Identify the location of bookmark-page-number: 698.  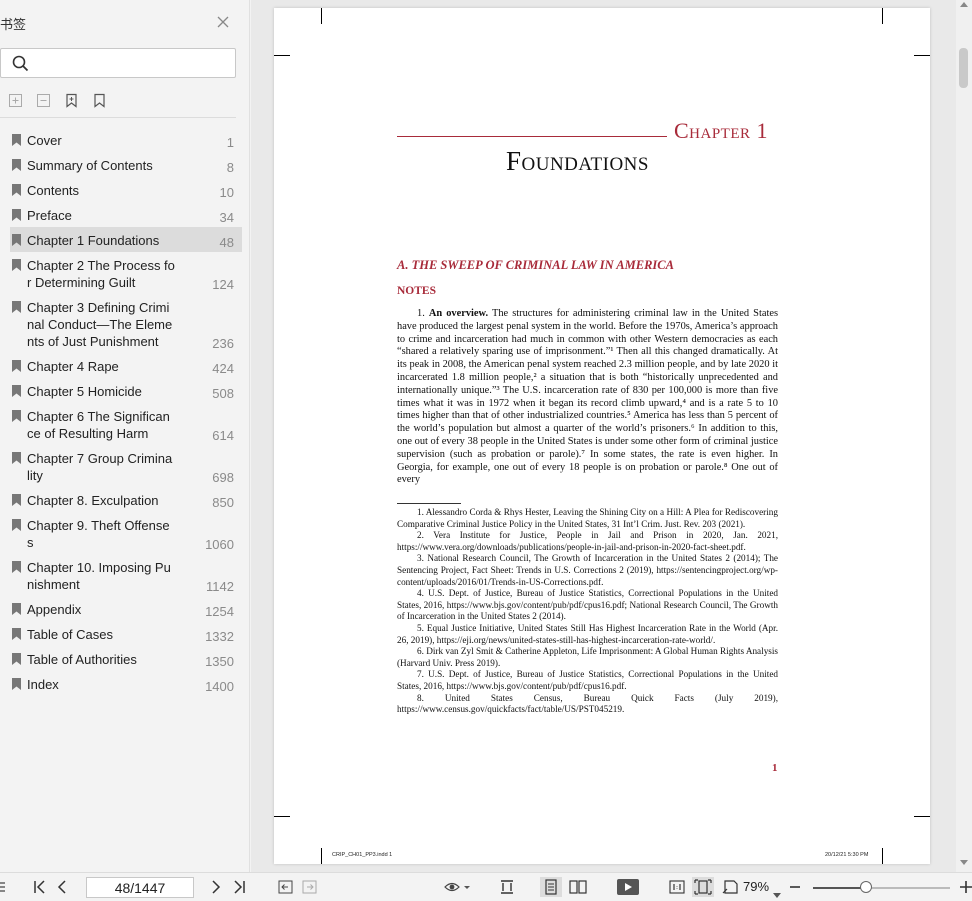
(223, 477).